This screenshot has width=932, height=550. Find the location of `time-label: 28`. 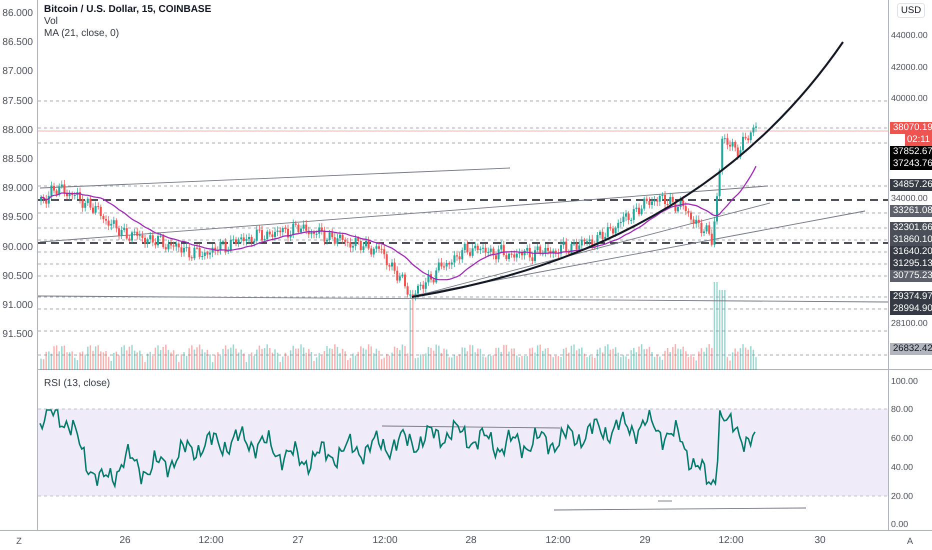

time-label: 28 is located at coordinates (471, 540).